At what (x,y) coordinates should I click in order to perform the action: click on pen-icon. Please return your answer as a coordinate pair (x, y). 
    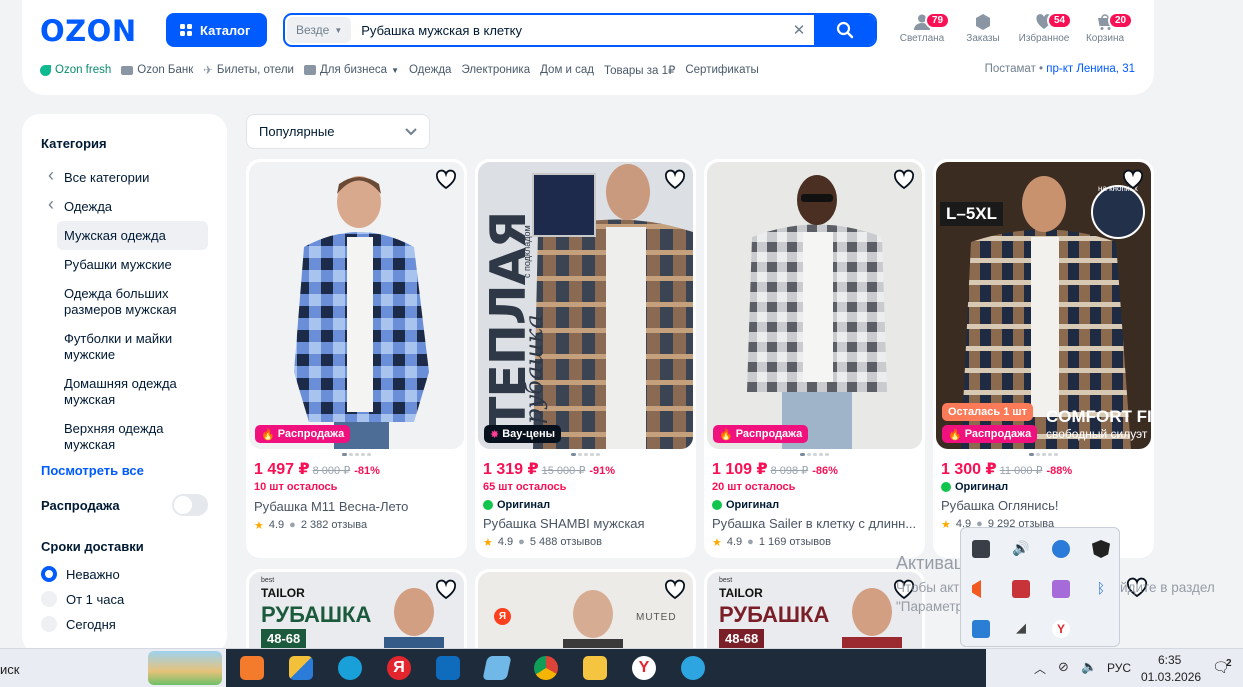
    Looking at the image, I should click on (1061, 589).